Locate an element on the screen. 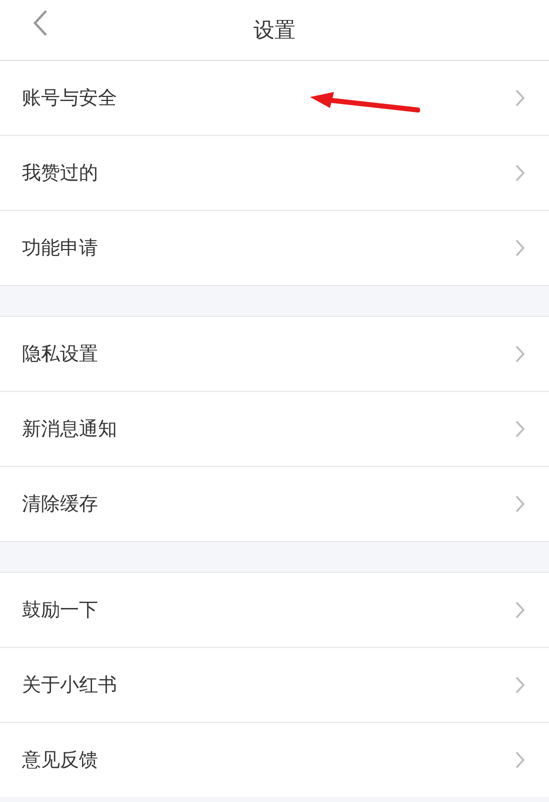  settings-row: 隐私设置 is located at coordinates (274, 354).